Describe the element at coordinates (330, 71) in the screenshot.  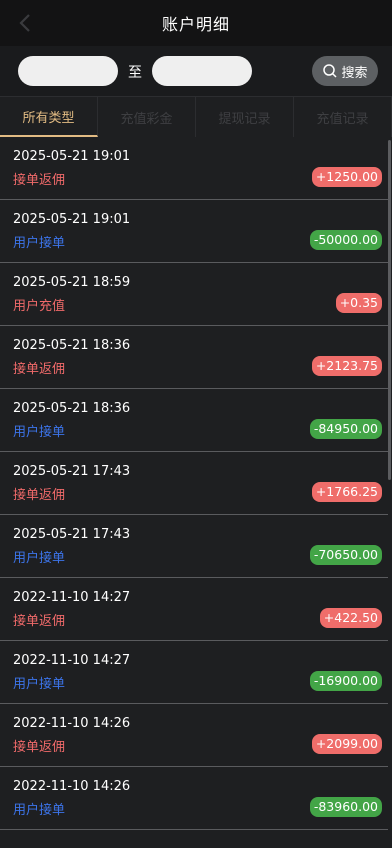
I see `search-icon` at that location.